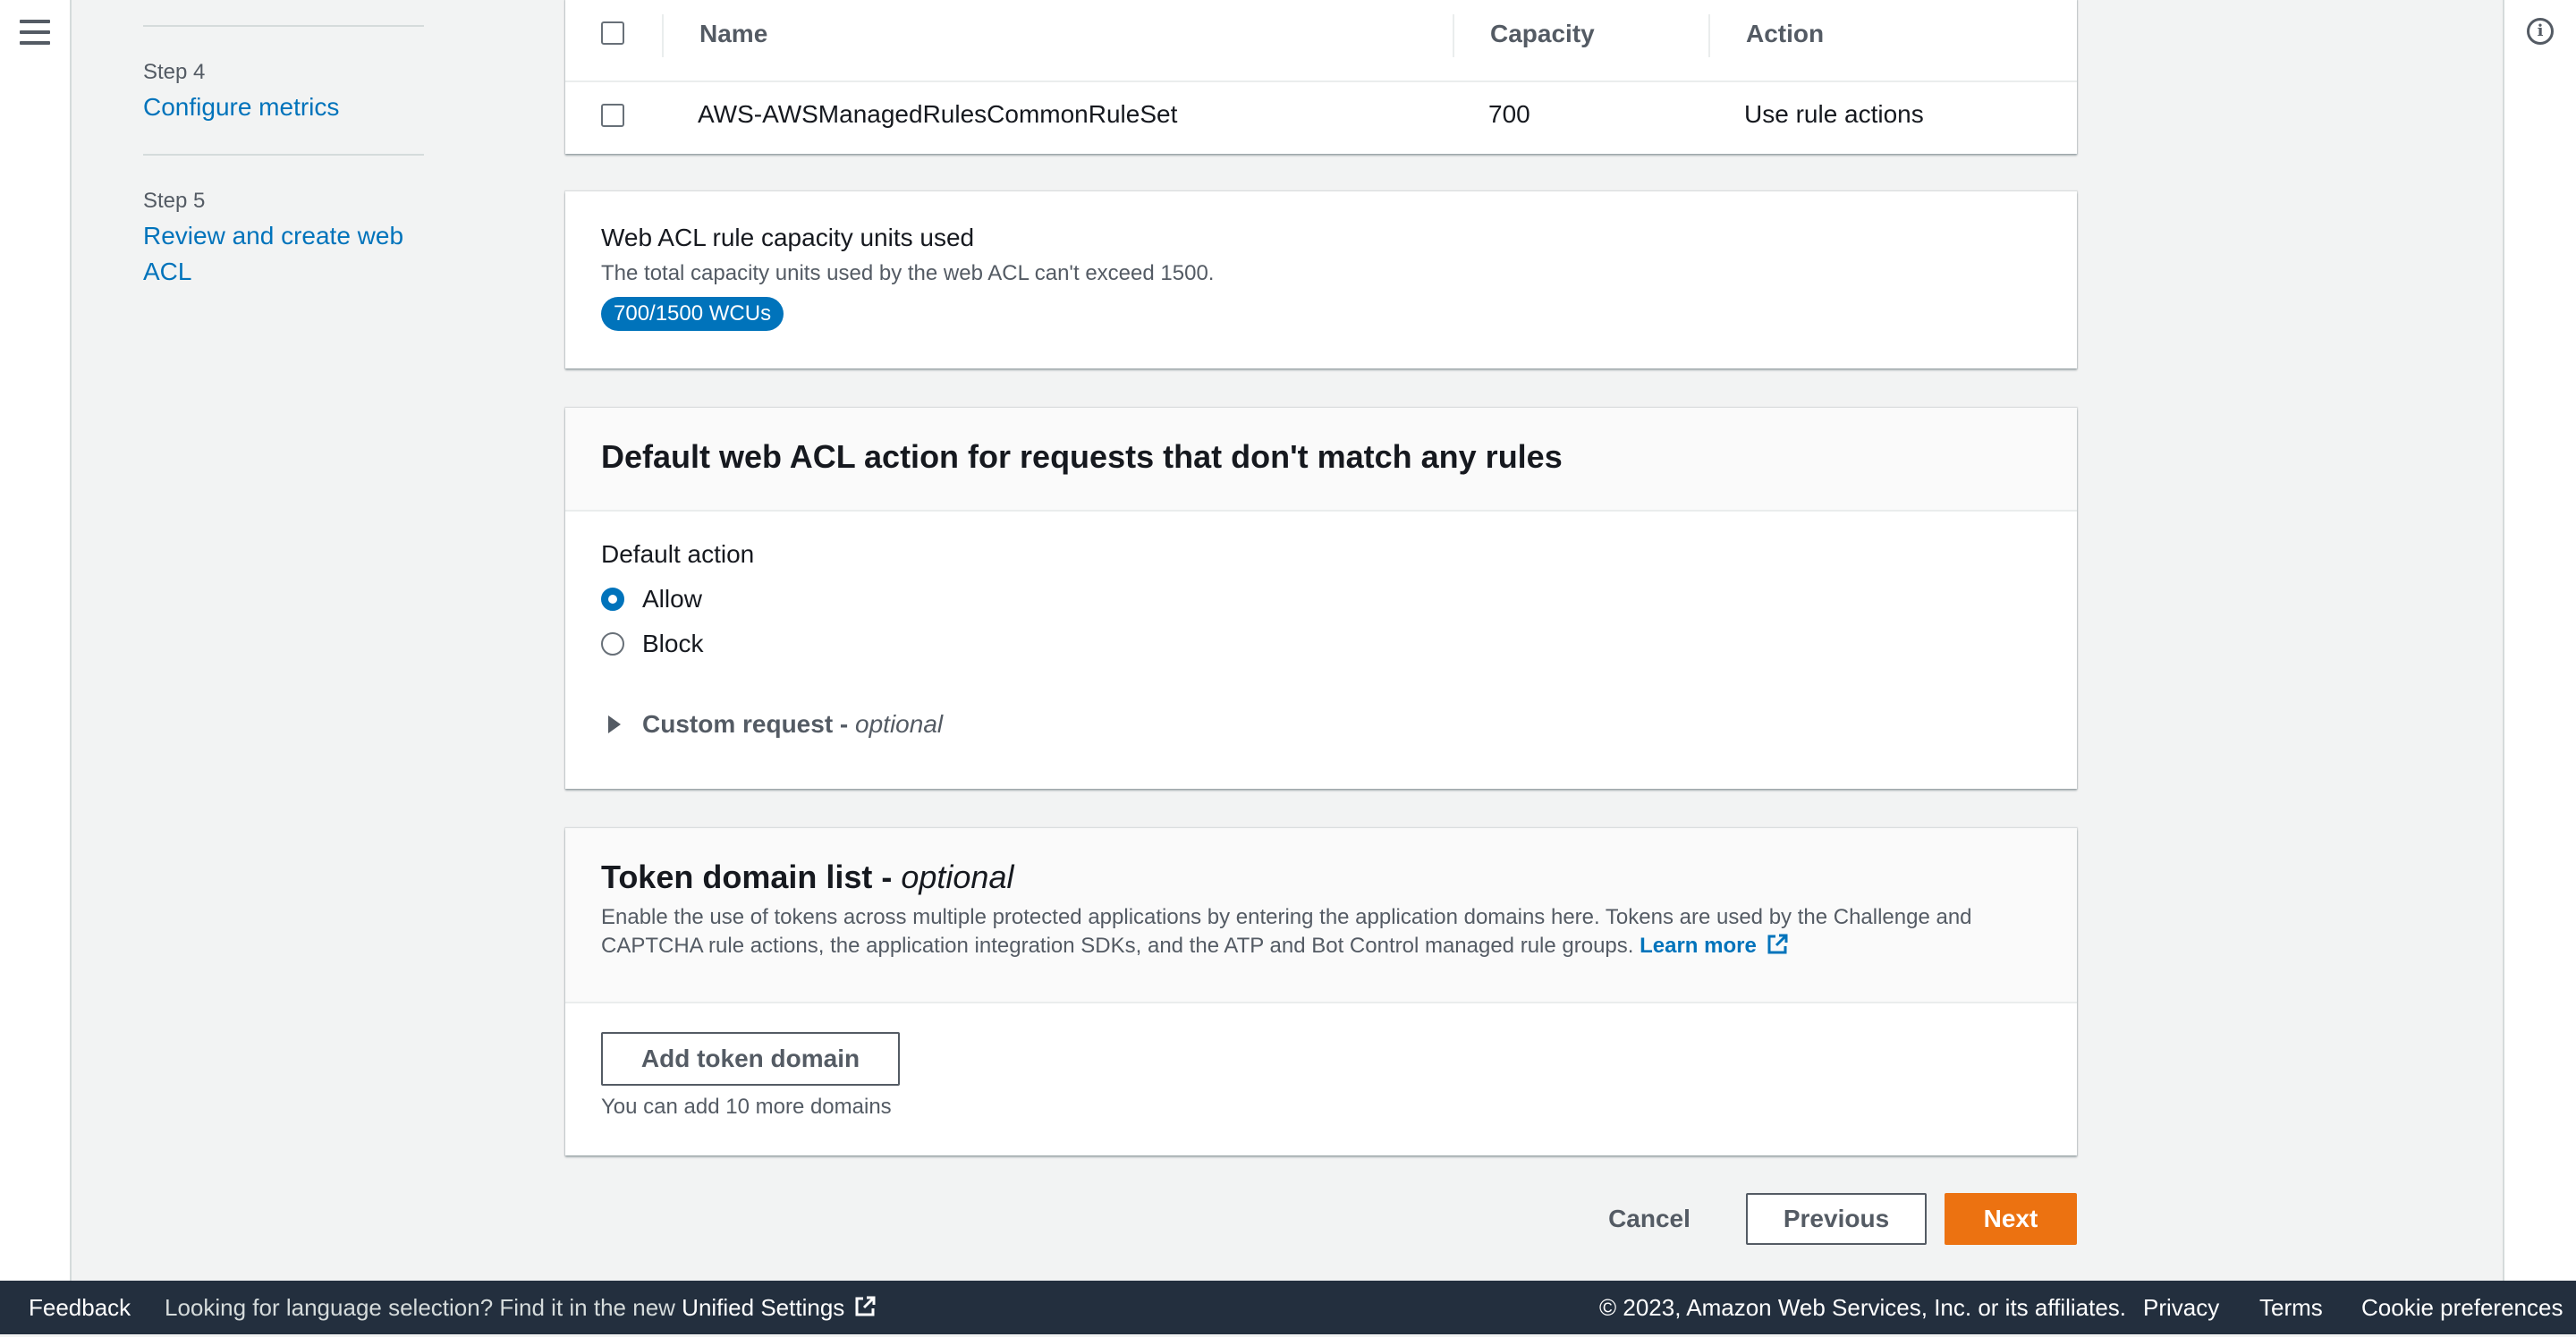  Describe the element at coordinates (692, 314) in the screenshot. I see `capacity-badge: 700/1500 WCUs` at that location.